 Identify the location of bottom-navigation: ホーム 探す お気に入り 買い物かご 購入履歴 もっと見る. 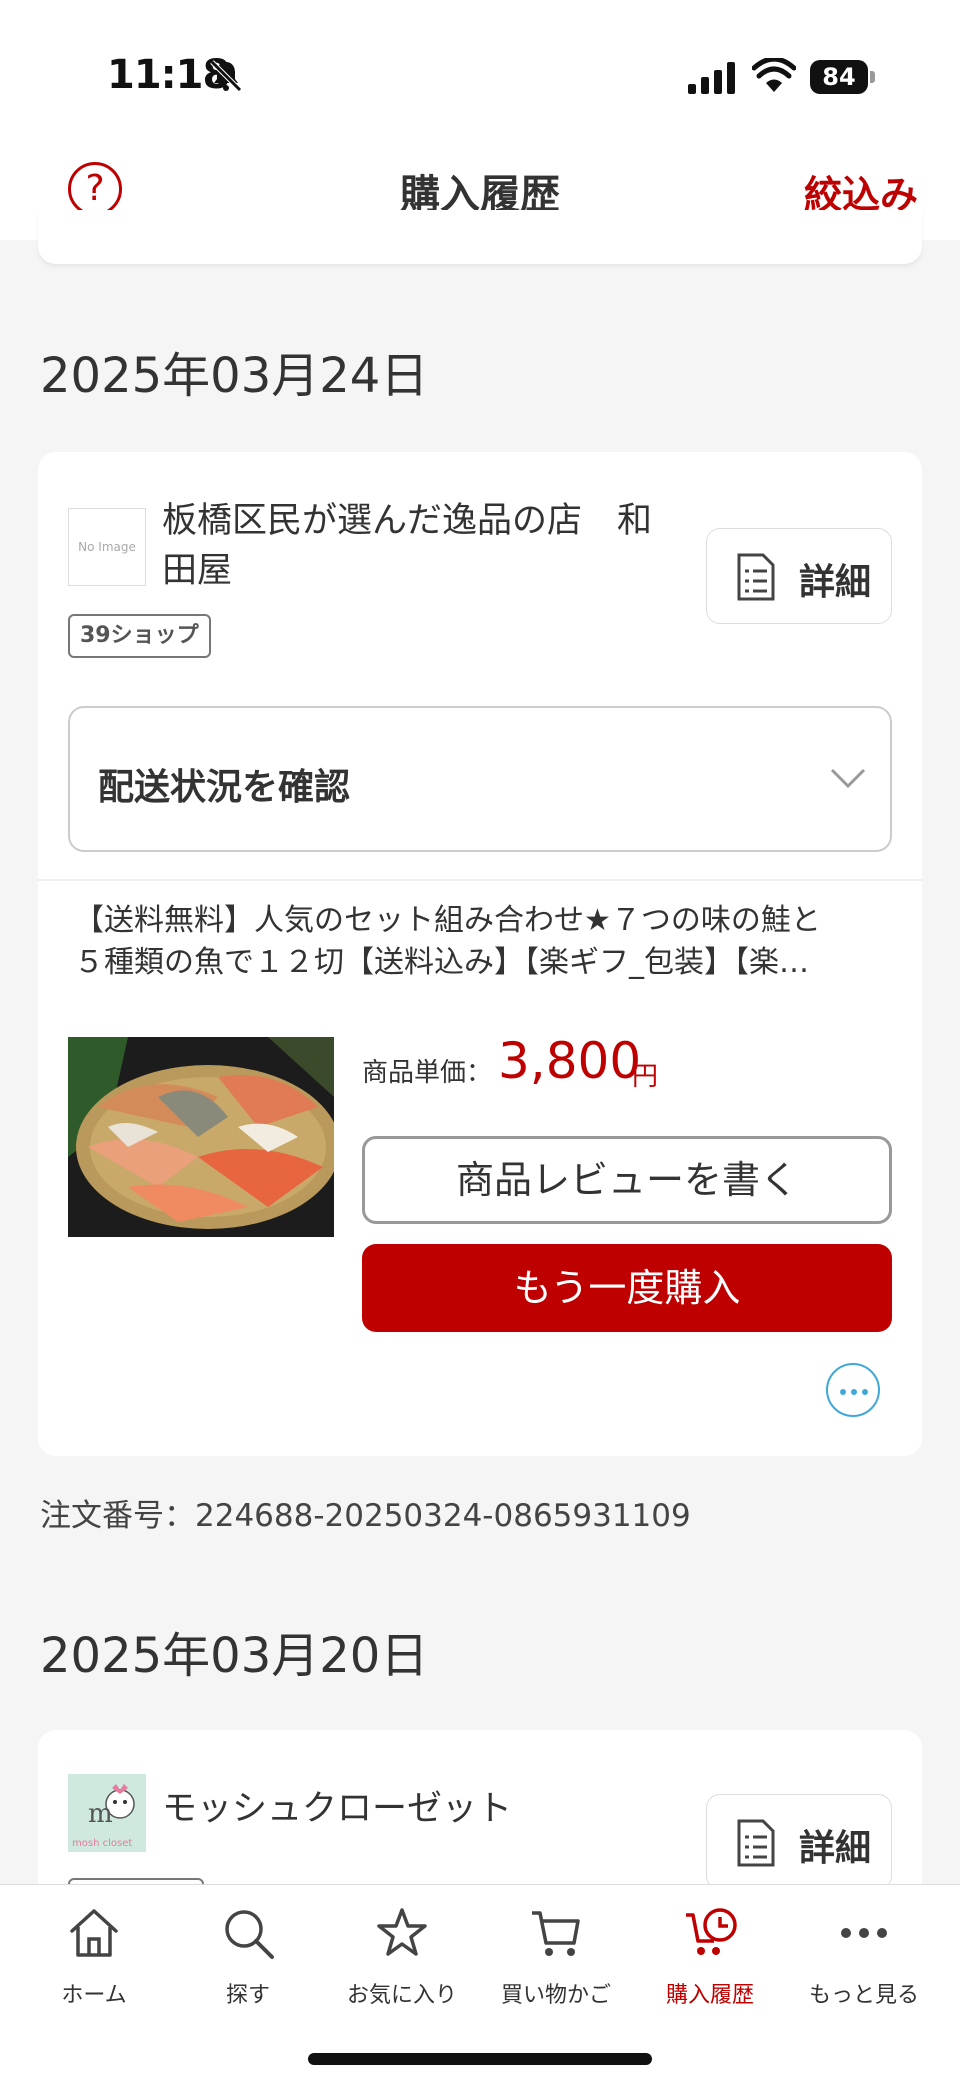
(480, 1985).